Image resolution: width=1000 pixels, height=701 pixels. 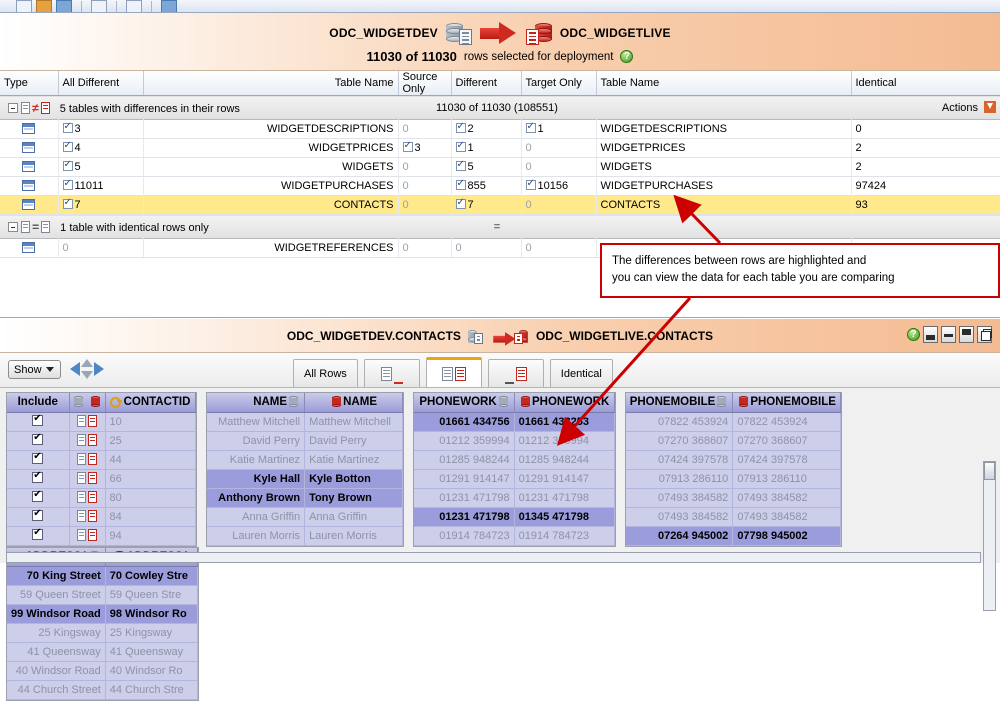 What do you see at coordinates (305, 516) in the screenshot?
I see `data-row: Anna GriffinAnna Griffin` at bounding box center [305, 516].